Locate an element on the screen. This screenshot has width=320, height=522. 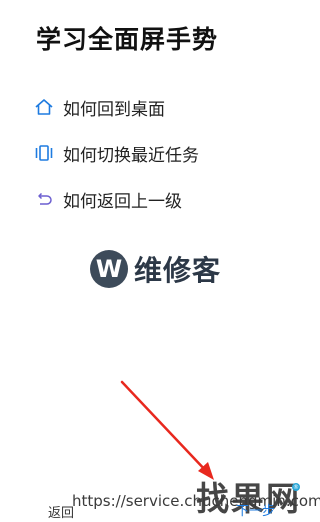
red-arrow-annotation is located at coordinates (167, 430).